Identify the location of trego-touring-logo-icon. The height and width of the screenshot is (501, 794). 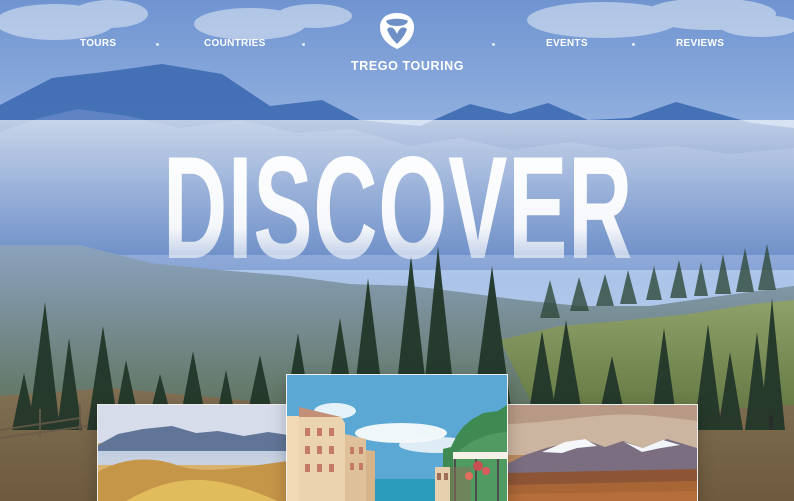
(397, 31).